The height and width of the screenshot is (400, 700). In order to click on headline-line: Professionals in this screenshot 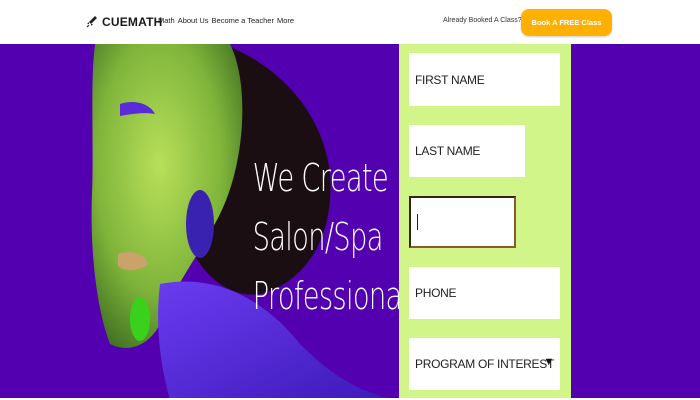, I will do `click(337, 296)`.